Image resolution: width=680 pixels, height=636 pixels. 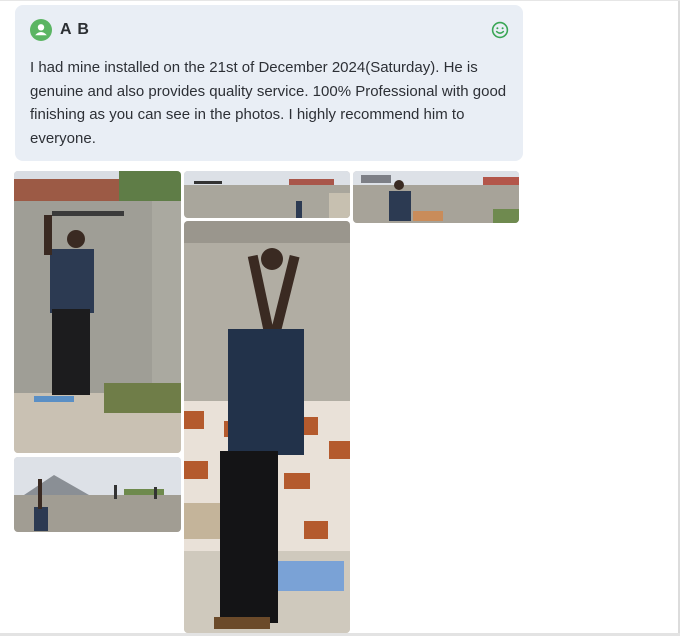 I want to click on user-avatar-icon, so click(x=41, y=30).